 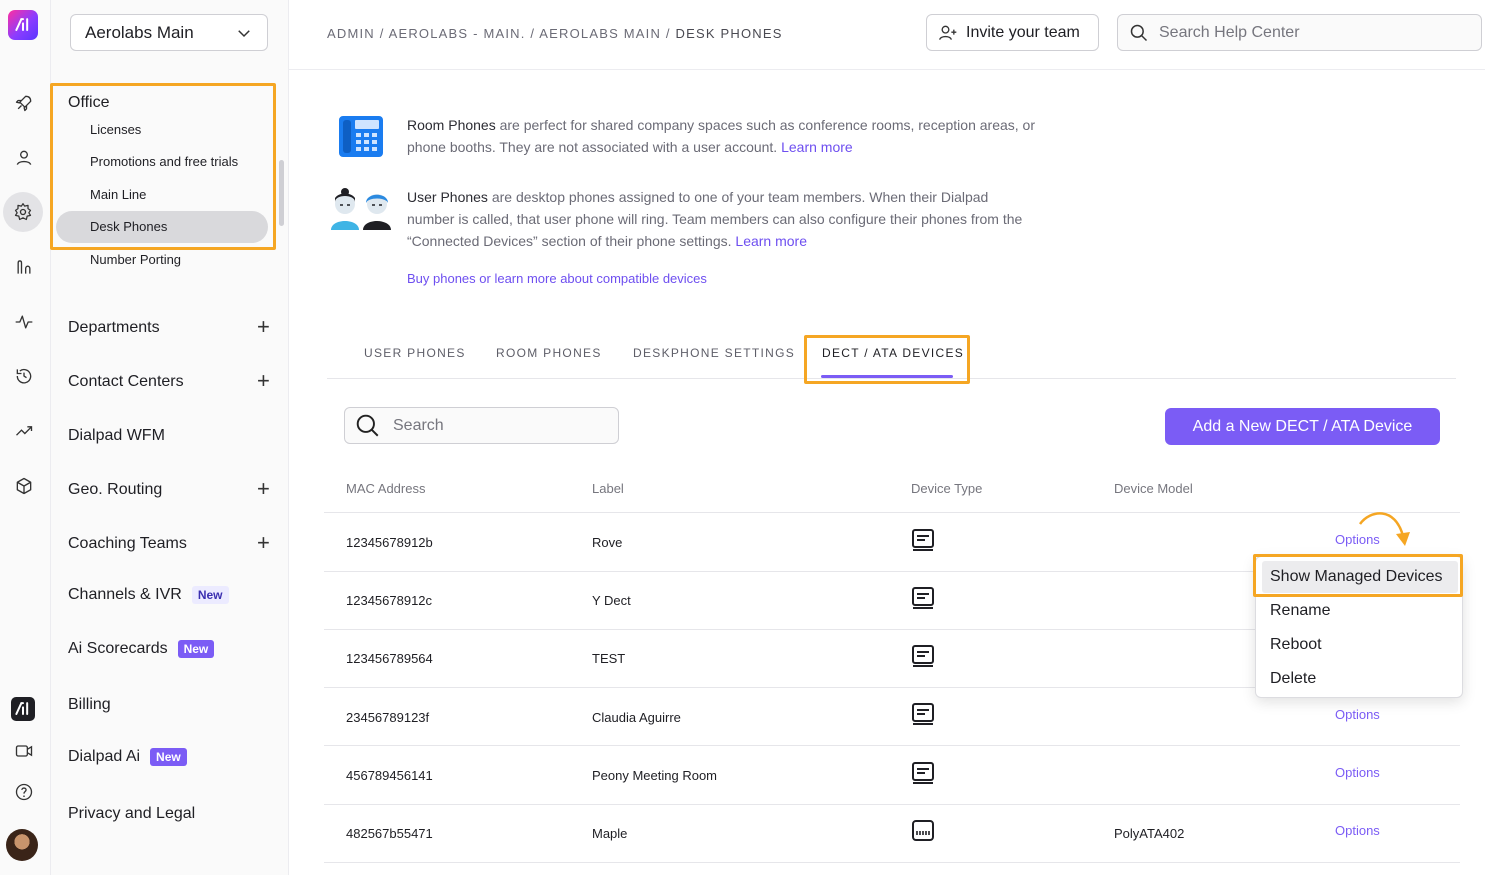 I want to click on sidebar-item-label: Coaching Teams, so click(x=127, y=543).